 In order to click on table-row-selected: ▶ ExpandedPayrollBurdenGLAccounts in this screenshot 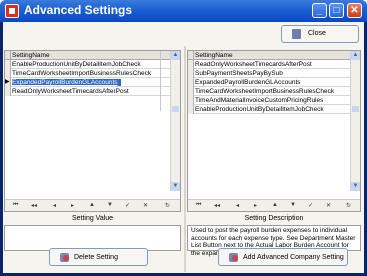, I will do `click(87, 82)`.